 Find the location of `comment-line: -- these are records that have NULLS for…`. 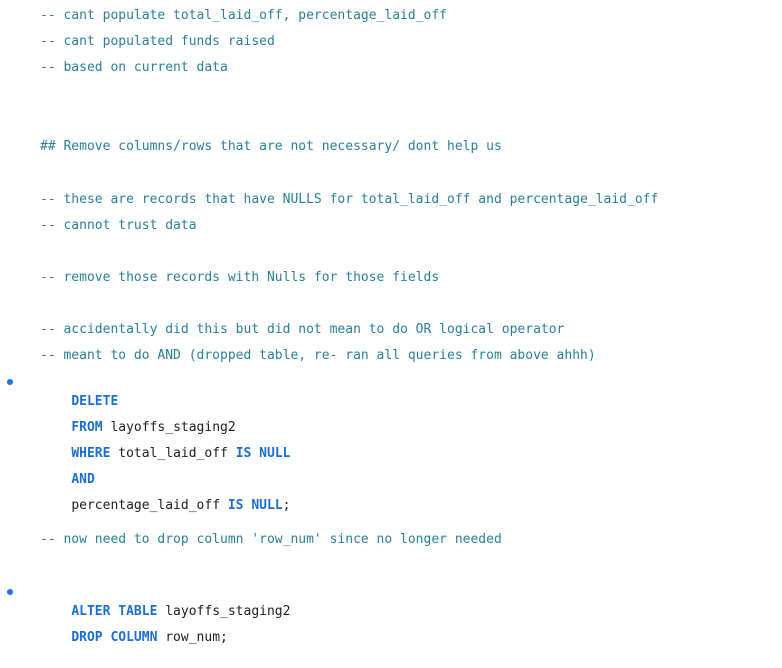

comment-line: -- these are records that have NULLS for… is located at coordinates (349, 199).